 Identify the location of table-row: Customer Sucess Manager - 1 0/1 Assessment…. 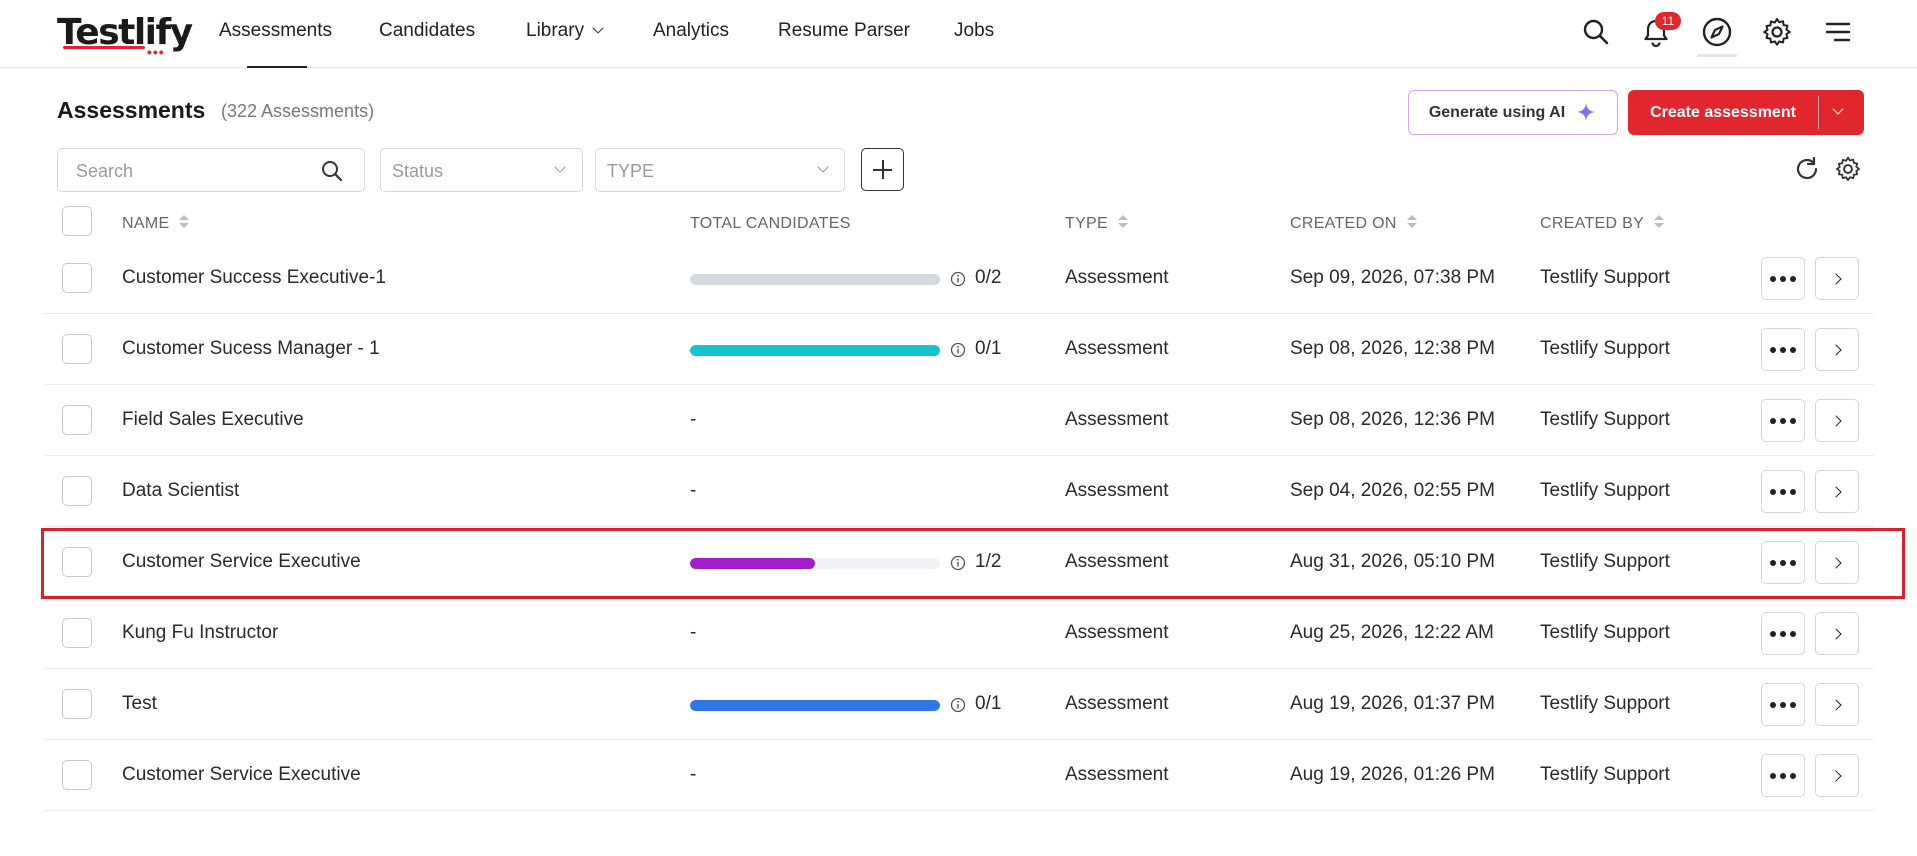
(959, 349).